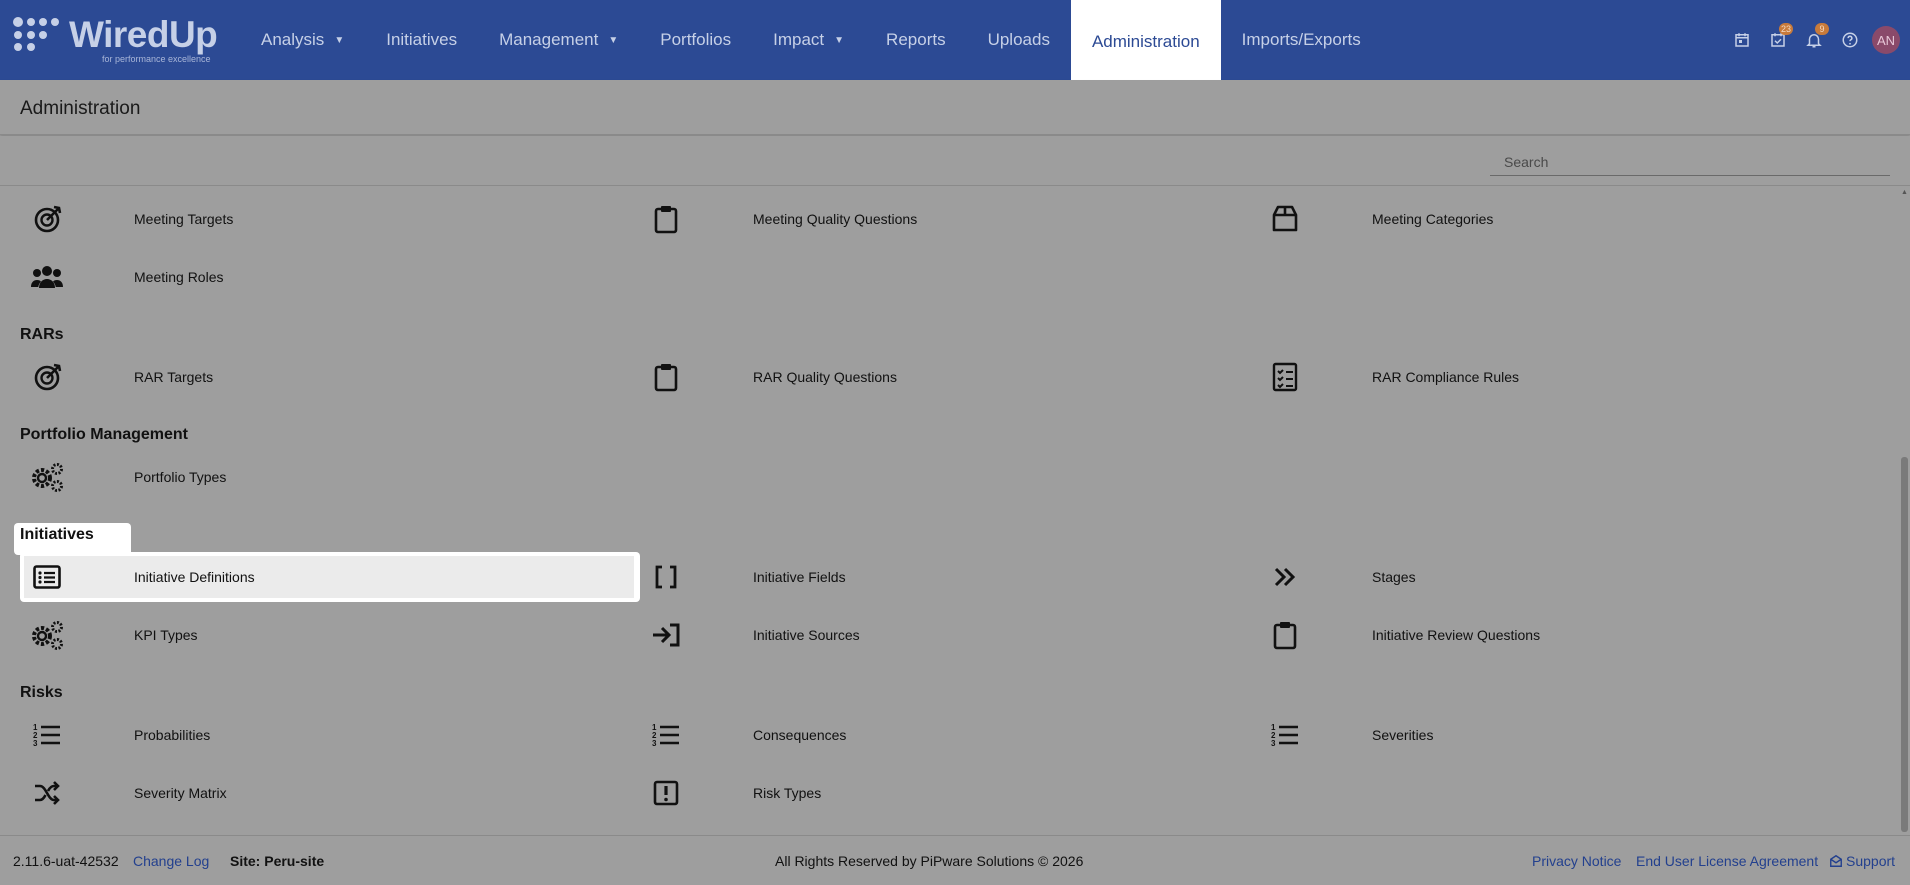 Image resolution: width=1910 pixels, height=885 pixels. I want to click on sign-in-icon, so click(666, 635).